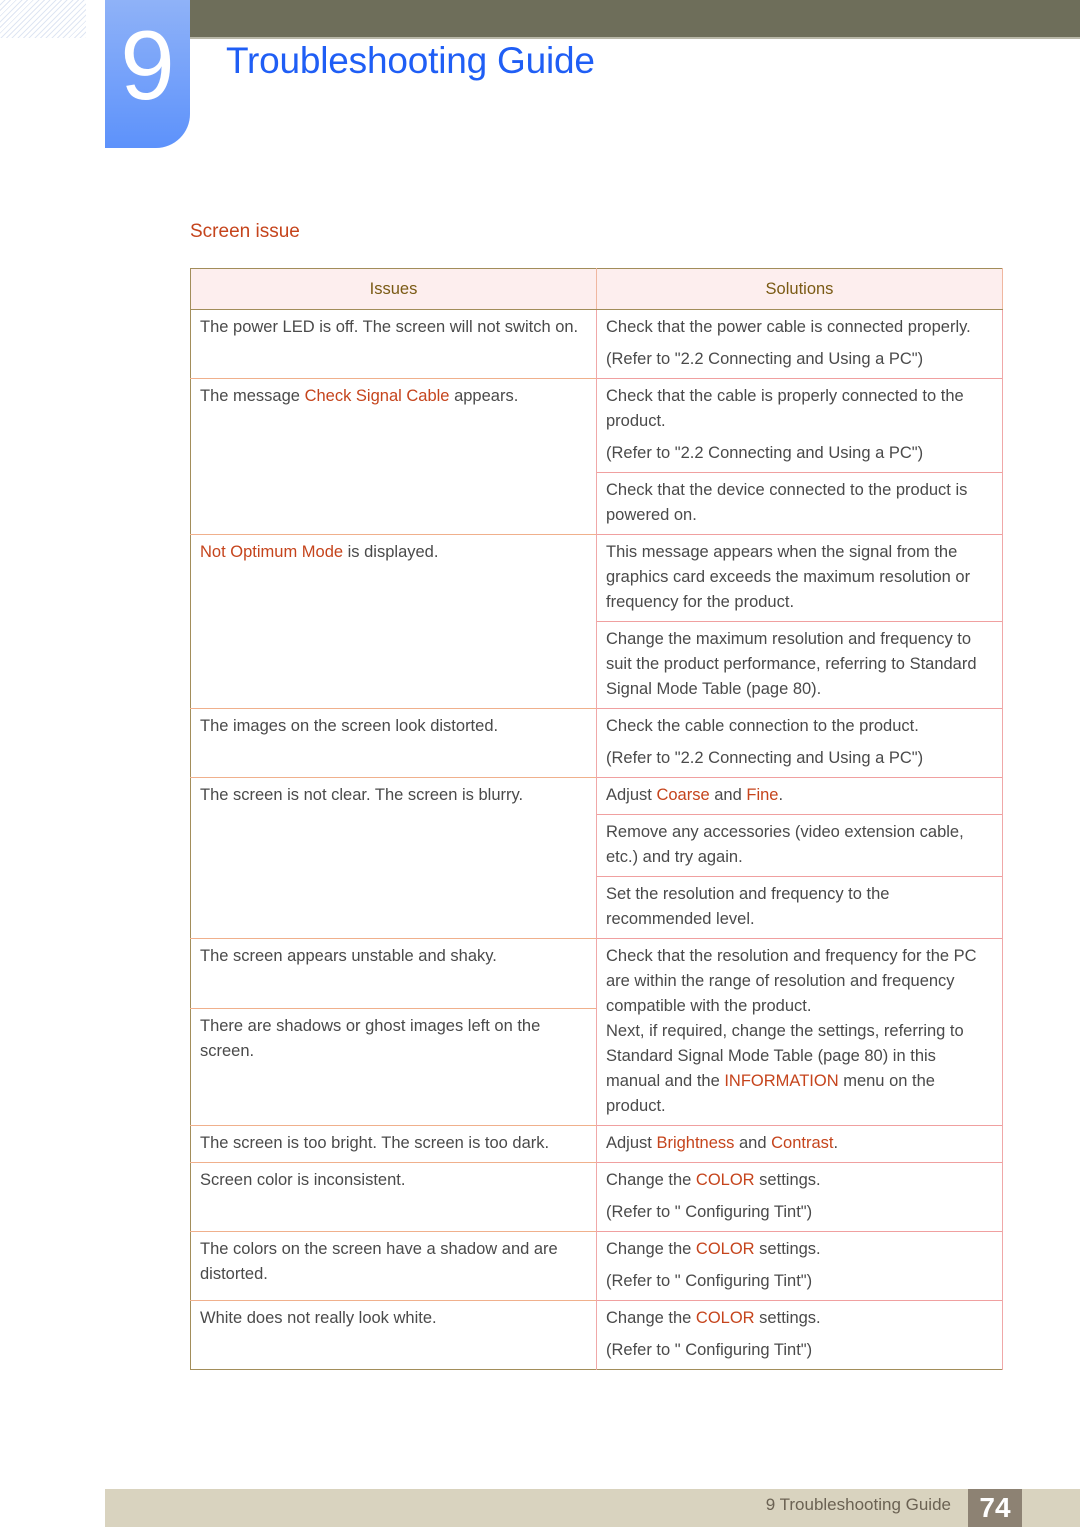  What do you see at coordinates (762, 795) in the screenshot?
I see `highlight-term: Fine` at bounding box center [762, 795].